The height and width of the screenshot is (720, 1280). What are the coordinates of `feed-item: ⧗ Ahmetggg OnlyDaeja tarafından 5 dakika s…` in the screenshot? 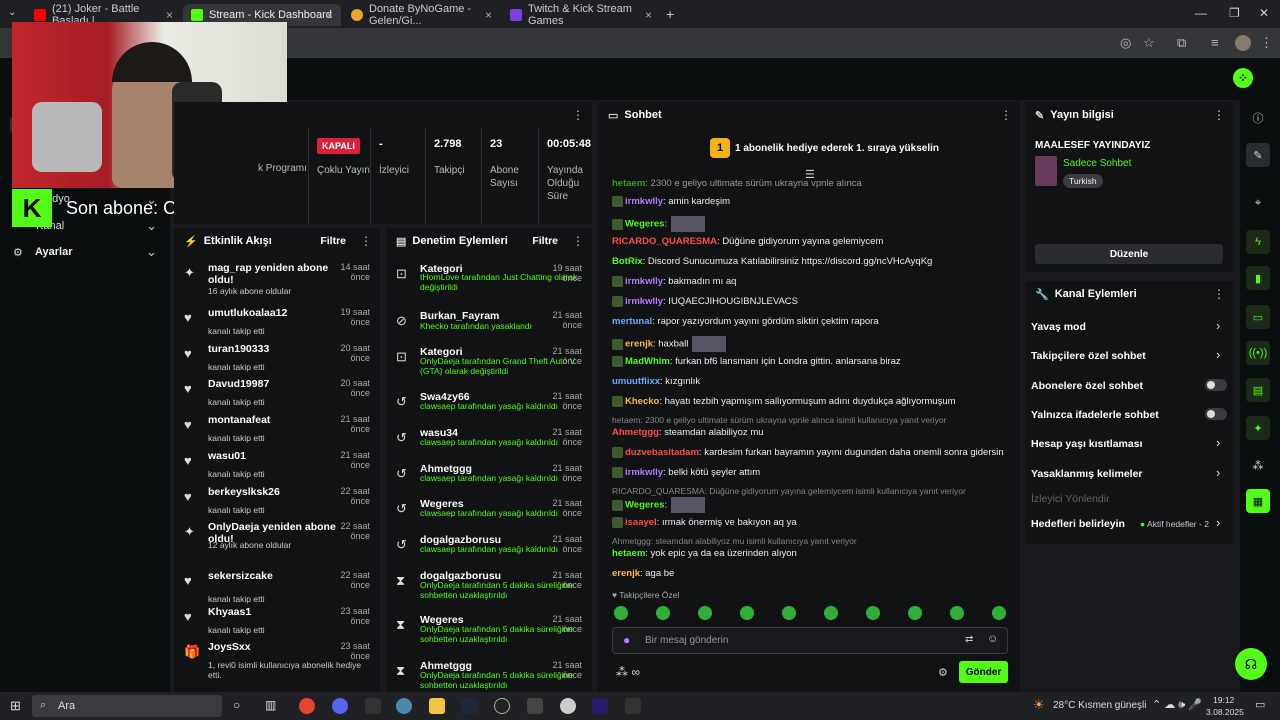 It's located at (489, 676).